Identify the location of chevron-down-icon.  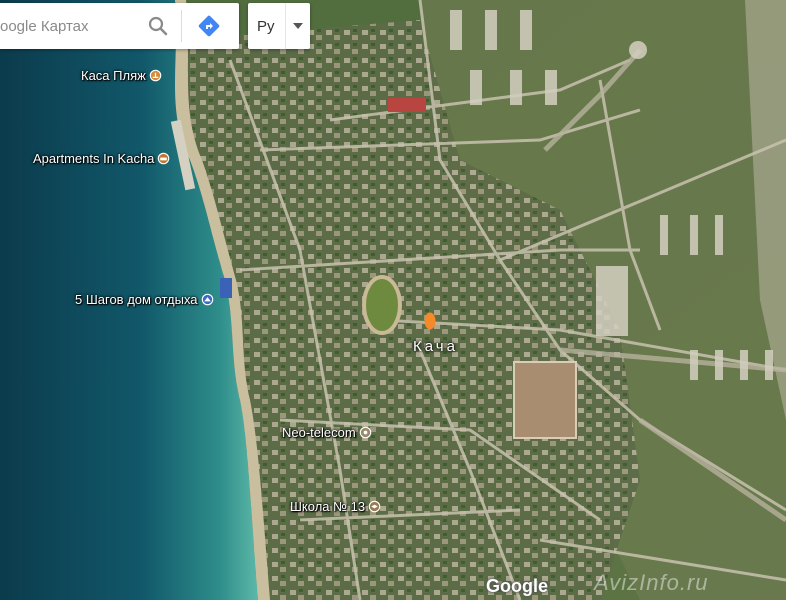
(298, 26).